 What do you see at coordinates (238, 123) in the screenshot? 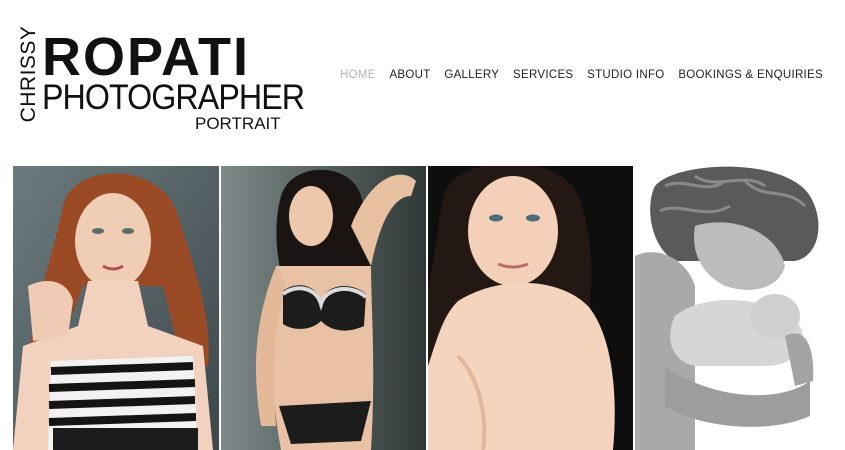
I see `logo-tagline: PORTRAIT` at bounding box center [238, 123].